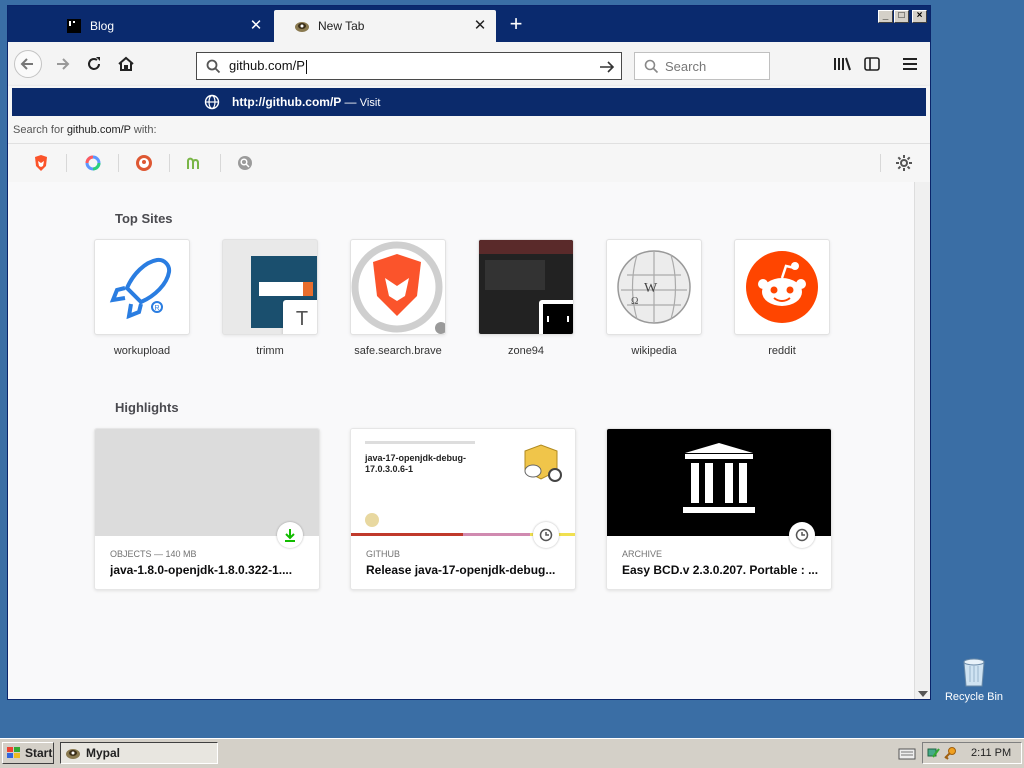 This screenshot has width=1024, height=768. Describe the element at coordinates (469, 102) in the screenshot. I see `suggestion-row: http://github.com/P — Visit` at that location.